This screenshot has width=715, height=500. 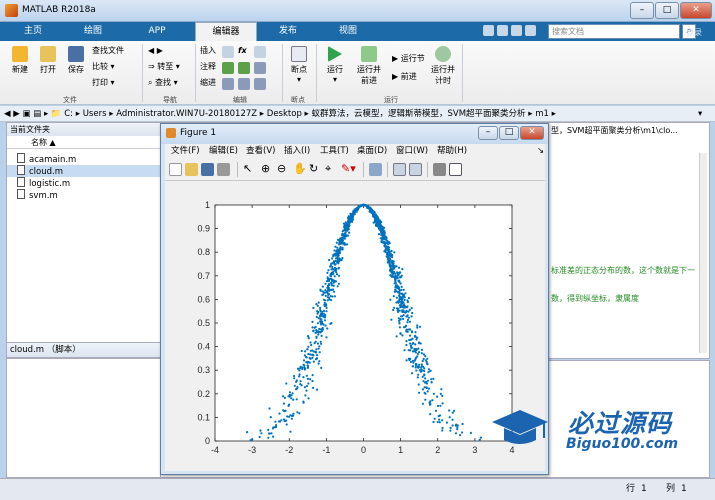 I want to click on breakpoints-button: 断点 ▾, so click(x=299, y=65).